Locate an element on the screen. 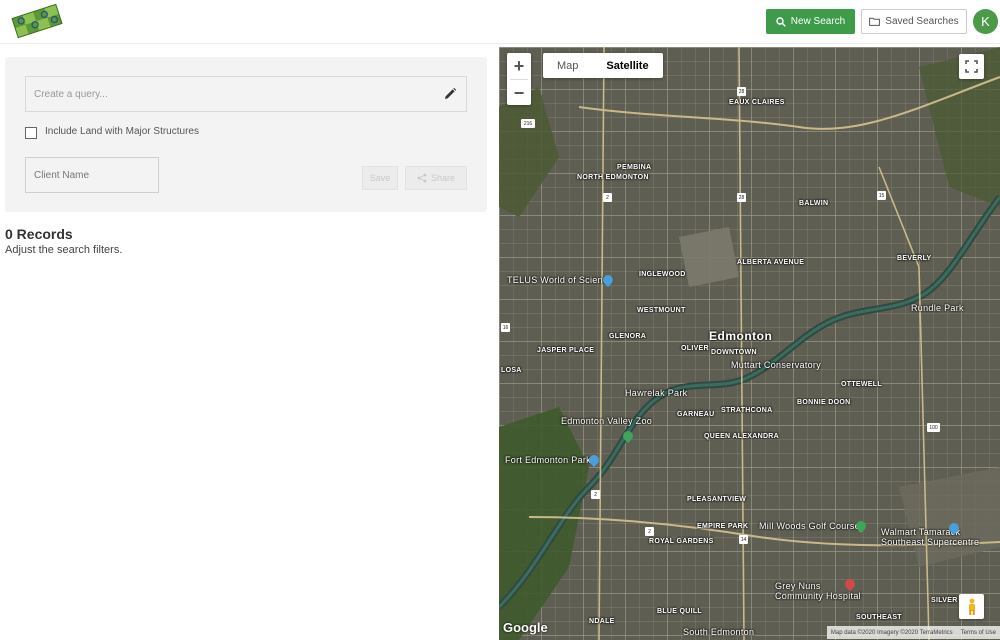 The width and height of the screenshot is (1000, 640). top-bar: New Search Saved Searches K is located at coordinates (500, 22).